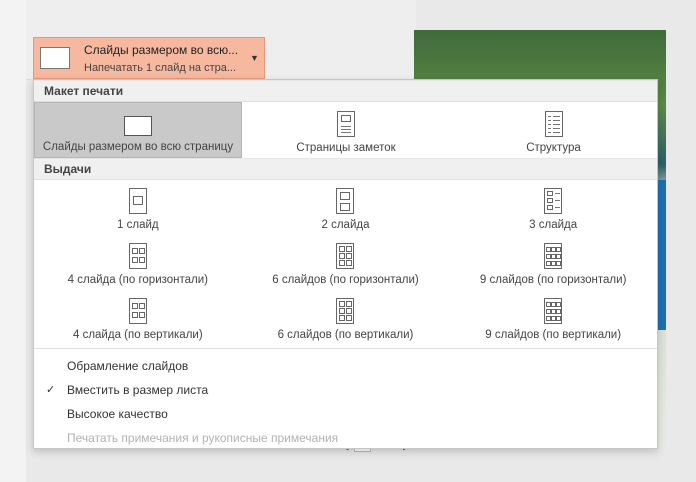 This screenshot has width=696, height=482. Describe the element at coordinates (137, 311) in the screenshot. I see `handout-4v-icon` at that location.